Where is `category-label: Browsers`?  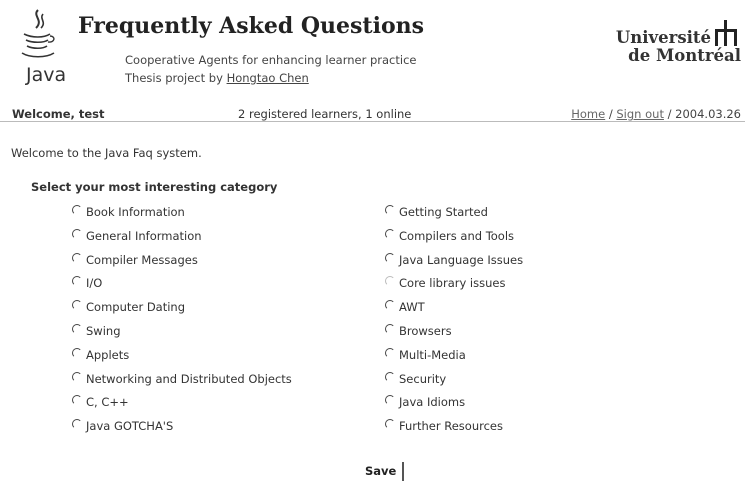 category-label: Browsers is located at coordinates (425, 331).